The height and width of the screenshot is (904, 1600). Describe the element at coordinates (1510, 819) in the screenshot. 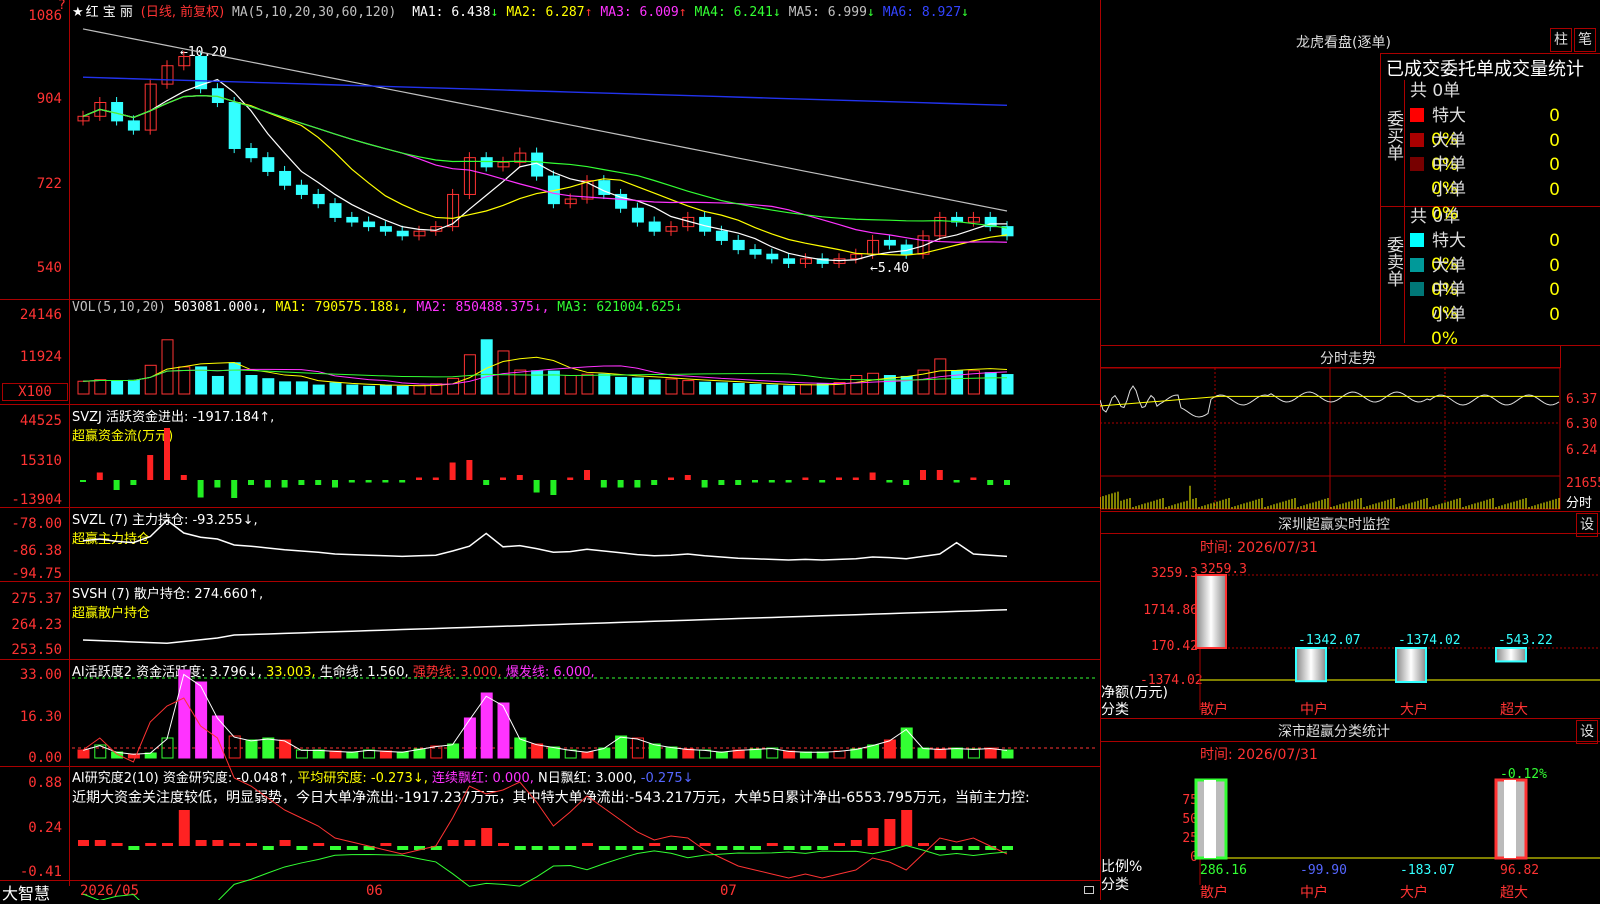

I see `classify-bar-highlight` at that location.